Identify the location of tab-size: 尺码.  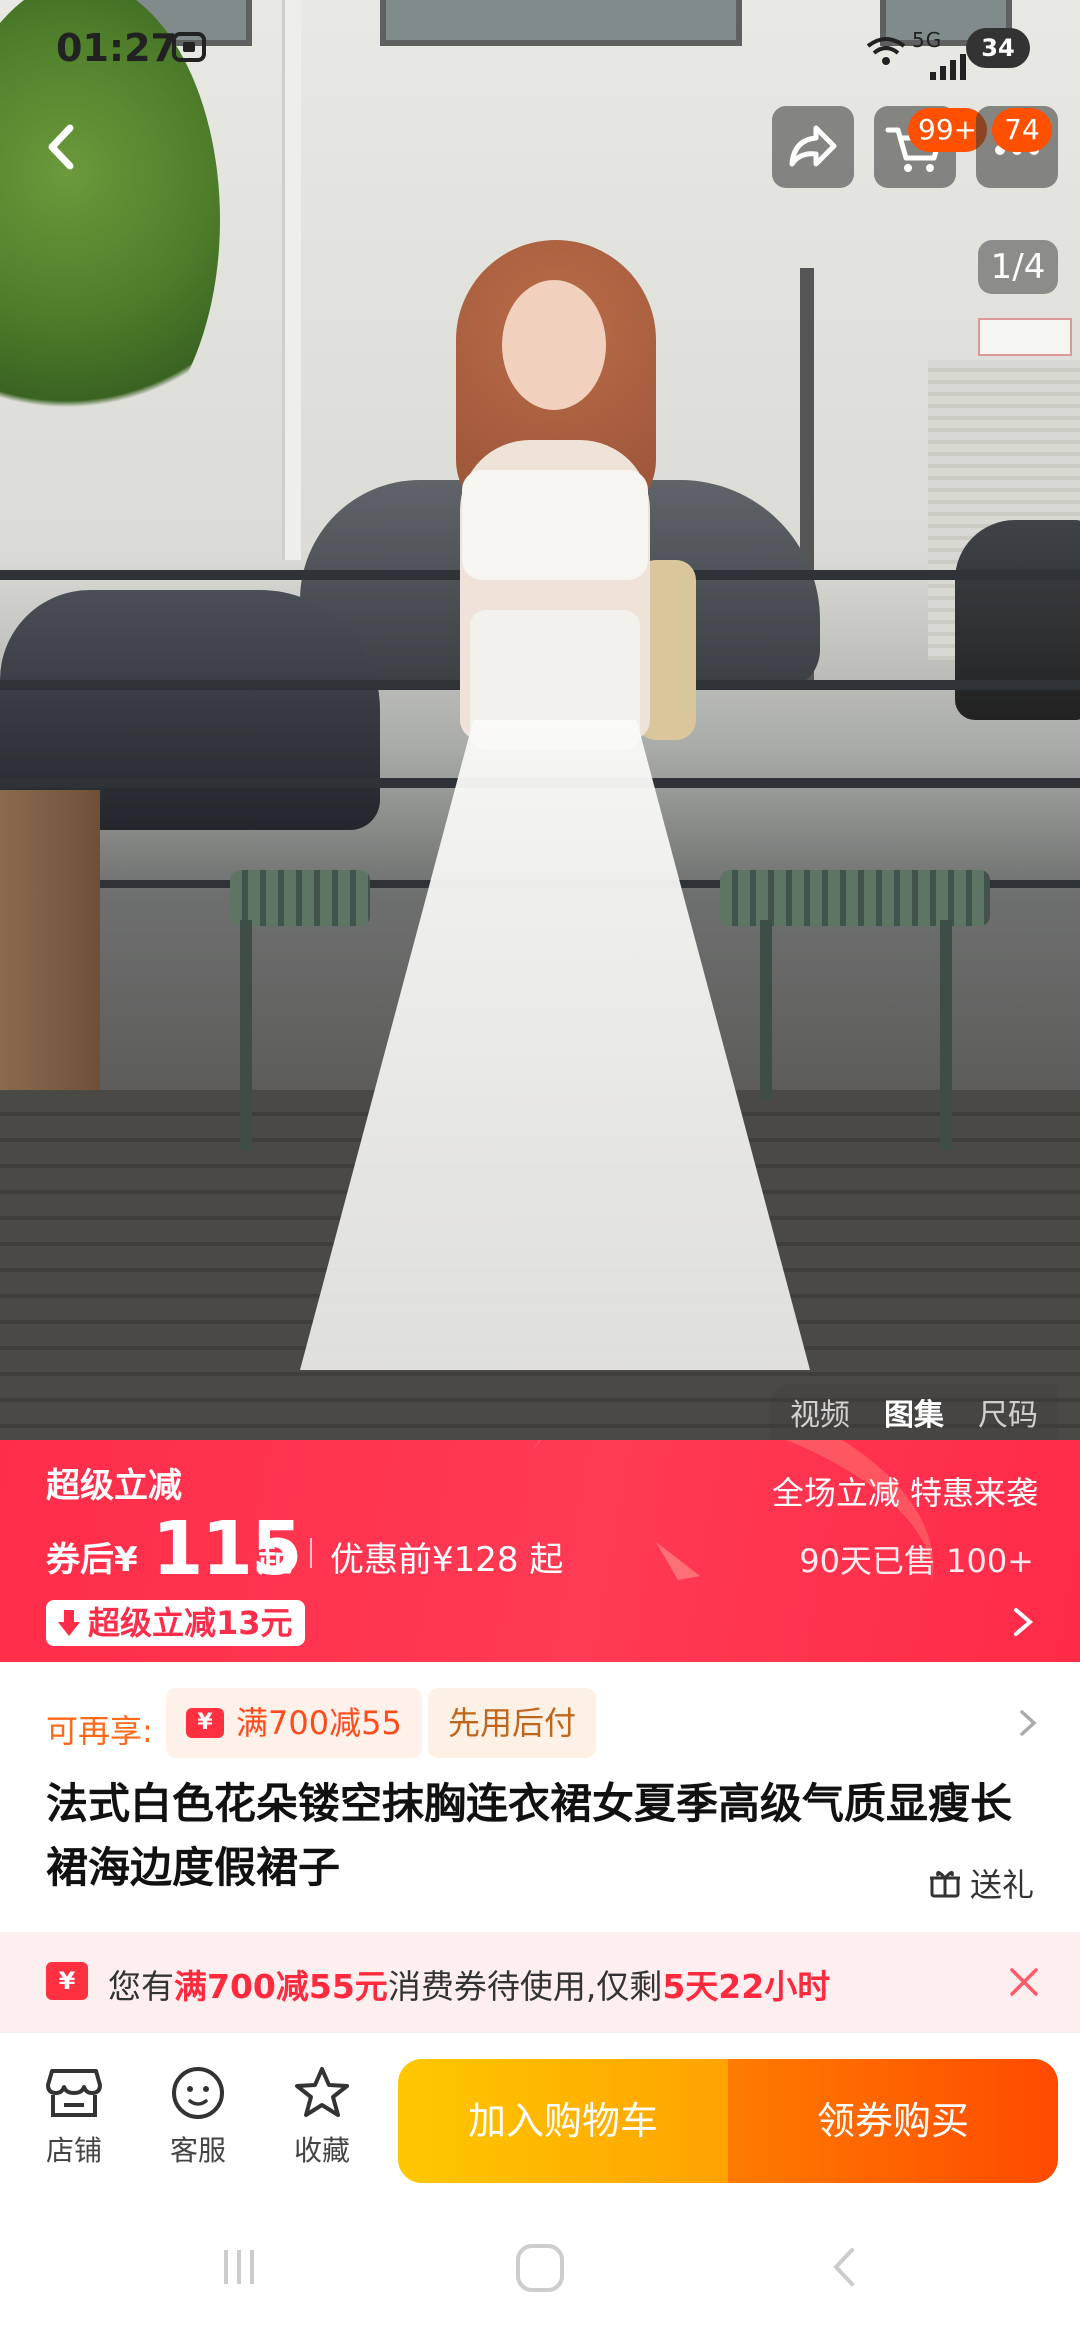
(1008, 1412).